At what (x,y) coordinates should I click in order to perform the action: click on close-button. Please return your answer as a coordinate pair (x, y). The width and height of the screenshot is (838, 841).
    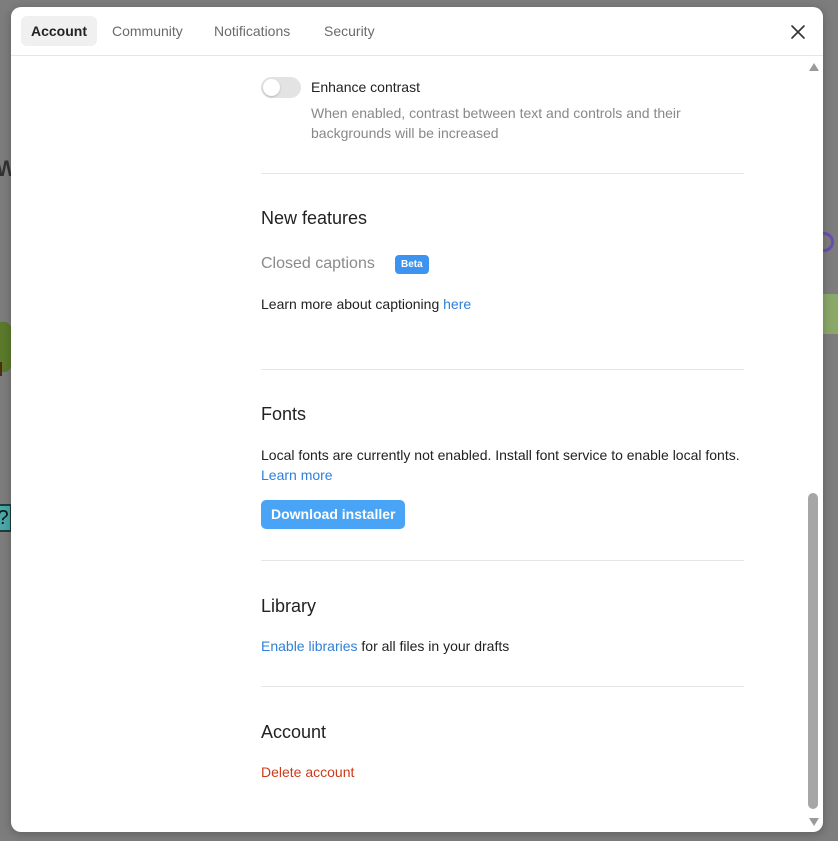
    Looking at the image, I should click on (798, 32).